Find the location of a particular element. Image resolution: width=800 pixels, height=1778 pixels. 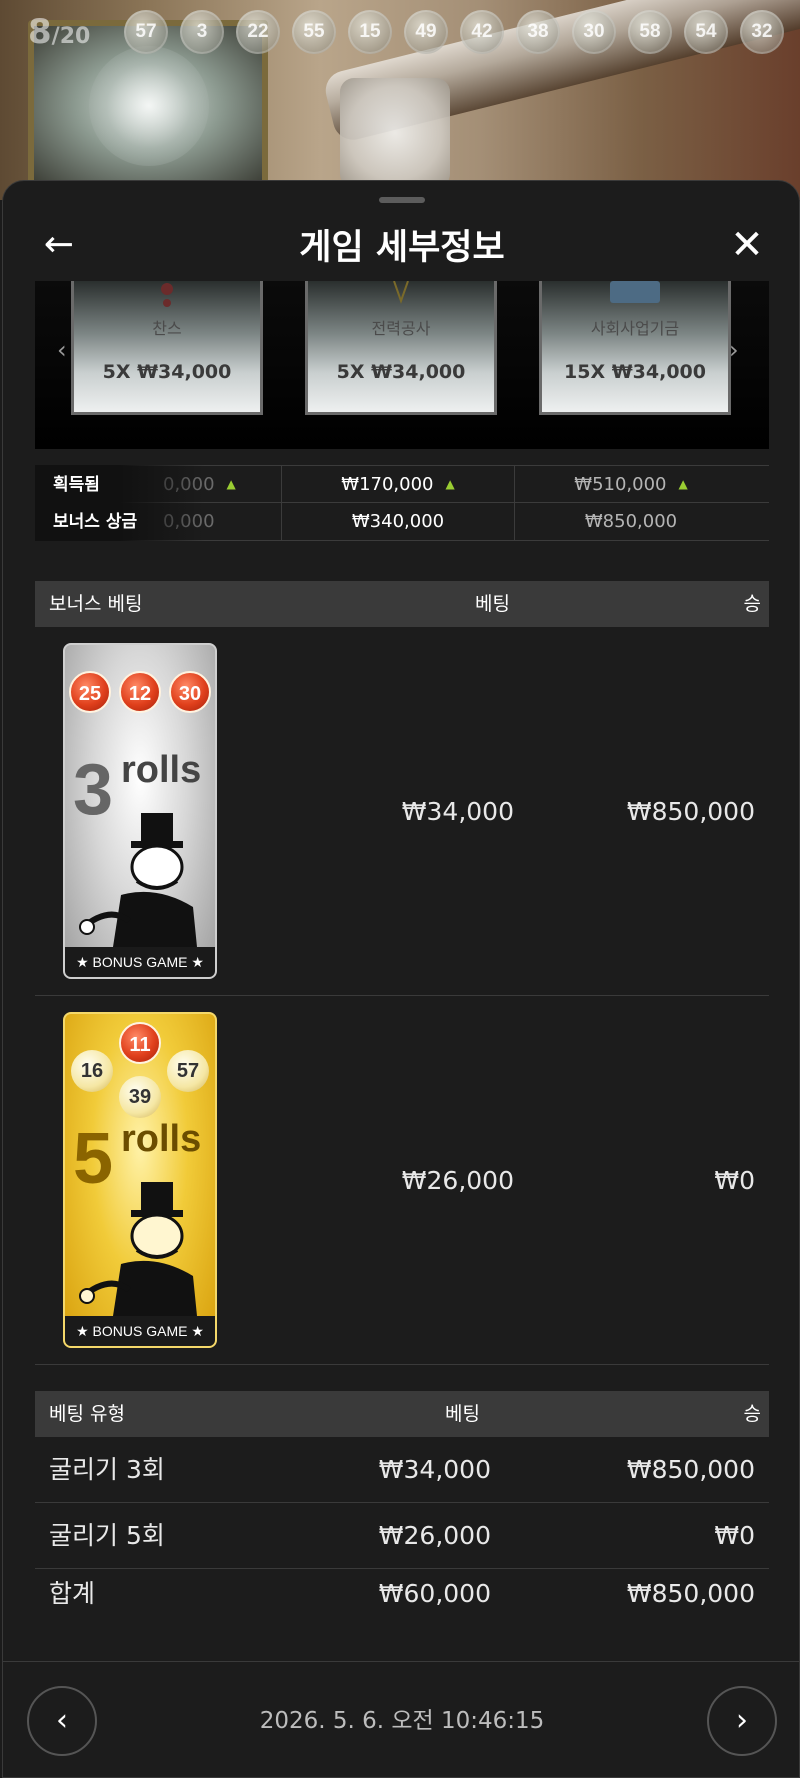

bonus-card-5-rolls: 11 16 57 39 5 rolls ★ BONUS GAME ★ is located at coordinates (140, 1180).